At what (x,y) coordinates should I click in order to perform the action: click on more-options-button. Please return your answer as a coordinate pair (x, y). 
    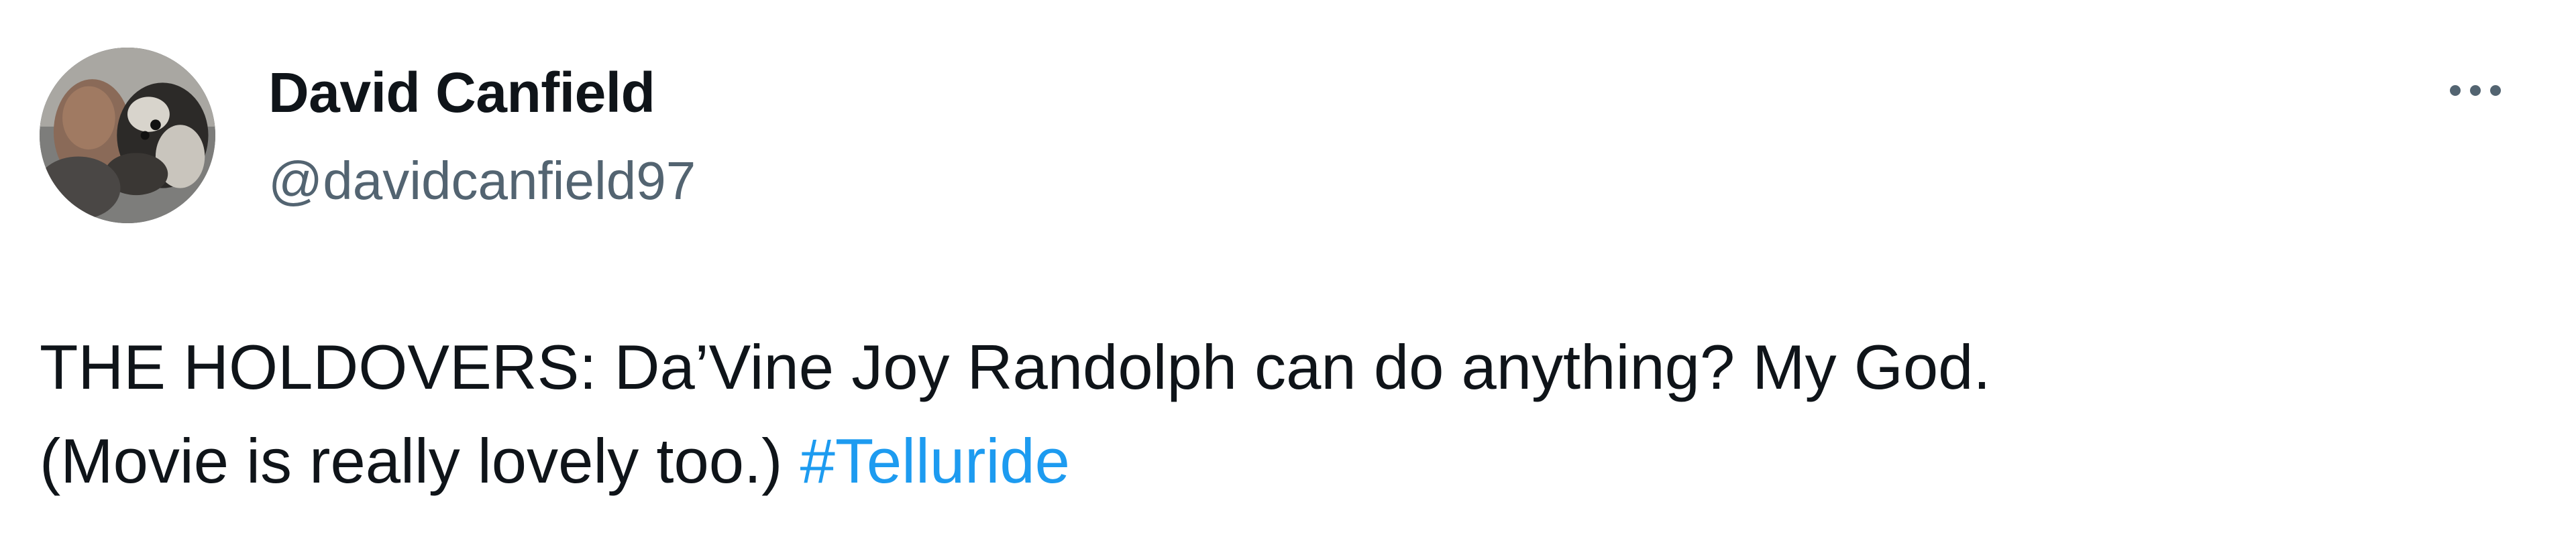
    Looking at the image, I should click on (2475, 90).